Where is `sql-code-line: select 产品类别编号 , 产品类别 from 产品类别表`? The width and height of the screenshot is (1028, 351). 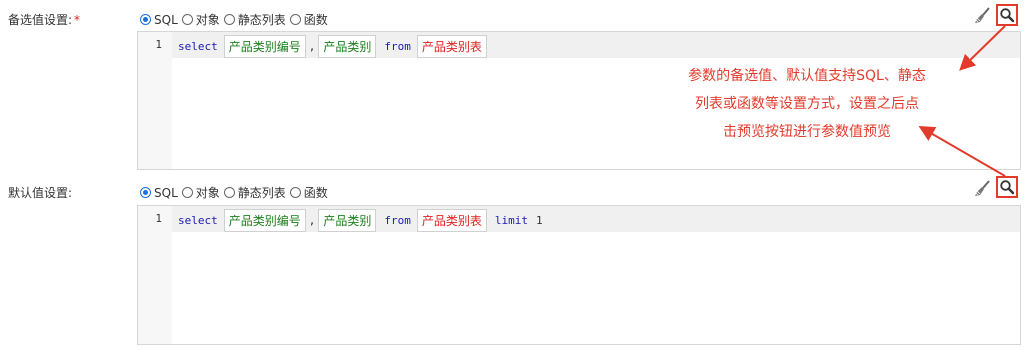
sql-code-line: select 产品类别编号 , 产品类别 from 产品类别表 is located at coordinates (332, 46).